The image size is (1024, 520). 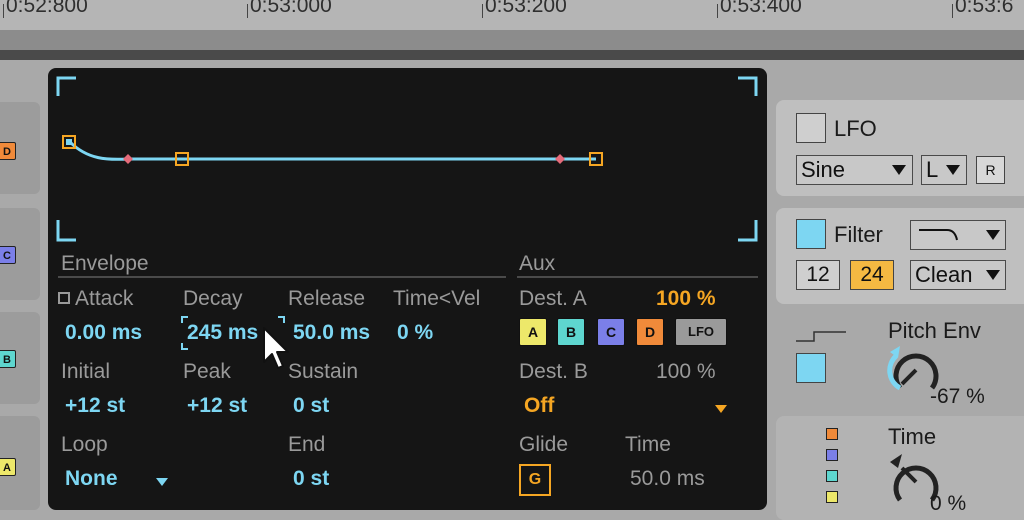 What do you see at coordinates (8, 151) in the screenshot?
I see `osc-chip-d: D` at bounding box center [8, 151].